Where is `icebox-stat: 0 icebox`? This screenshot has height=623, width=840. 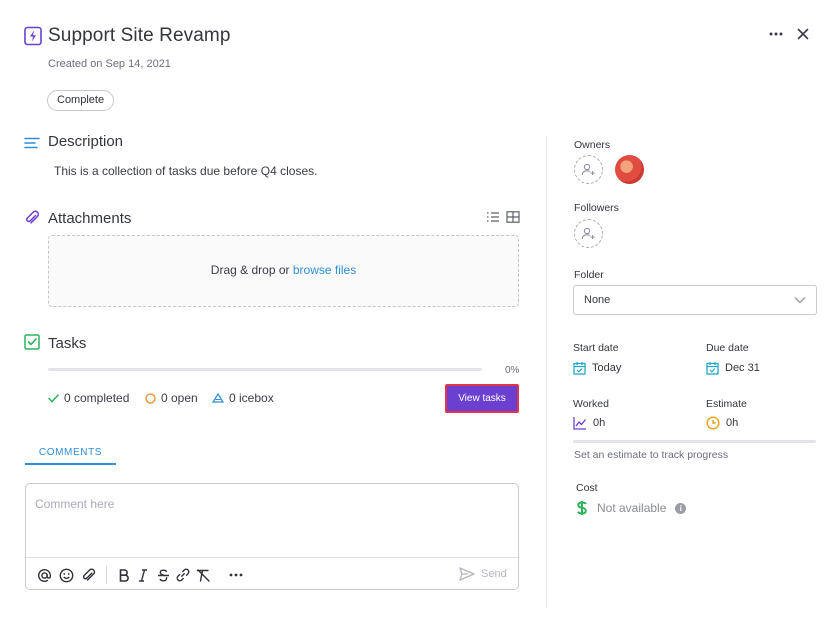
icebox-stat: 0 icebox is located at coordinates (243, 398).